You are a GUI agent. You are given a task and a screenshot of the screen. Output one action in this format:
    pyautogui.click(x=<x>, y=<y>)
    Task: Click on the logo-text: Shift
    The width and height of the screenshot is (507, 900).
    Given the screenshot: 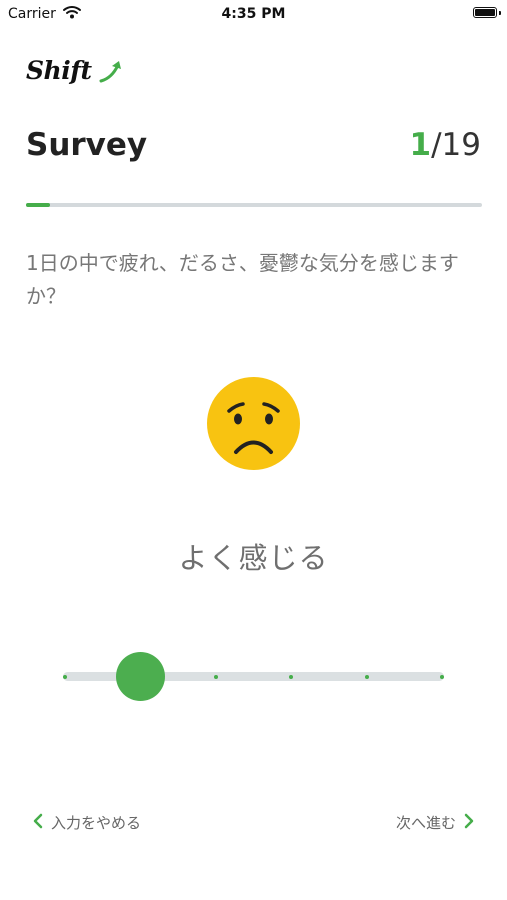 What is the action you would take?
    pyautogui.click(x=59, y=70)
    